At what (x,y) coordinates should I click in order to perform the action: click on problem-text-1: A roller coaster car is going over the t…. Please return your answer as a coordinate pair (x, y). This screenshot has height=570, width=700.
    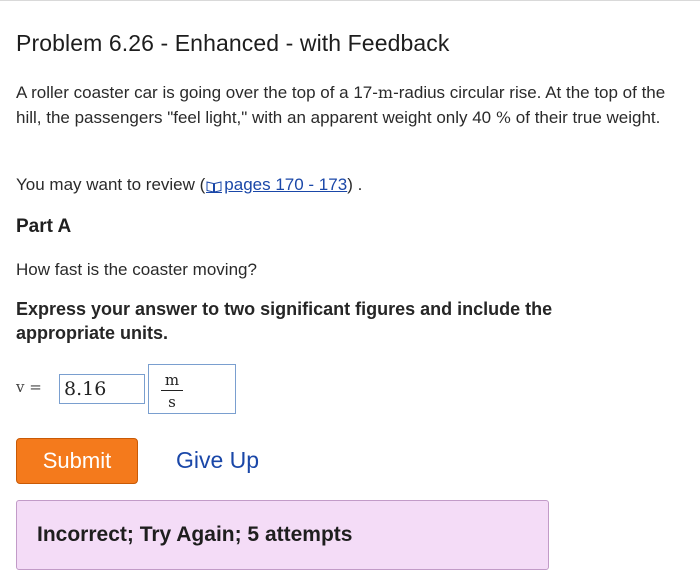
    Looking at the image, I should click on (197, 92).